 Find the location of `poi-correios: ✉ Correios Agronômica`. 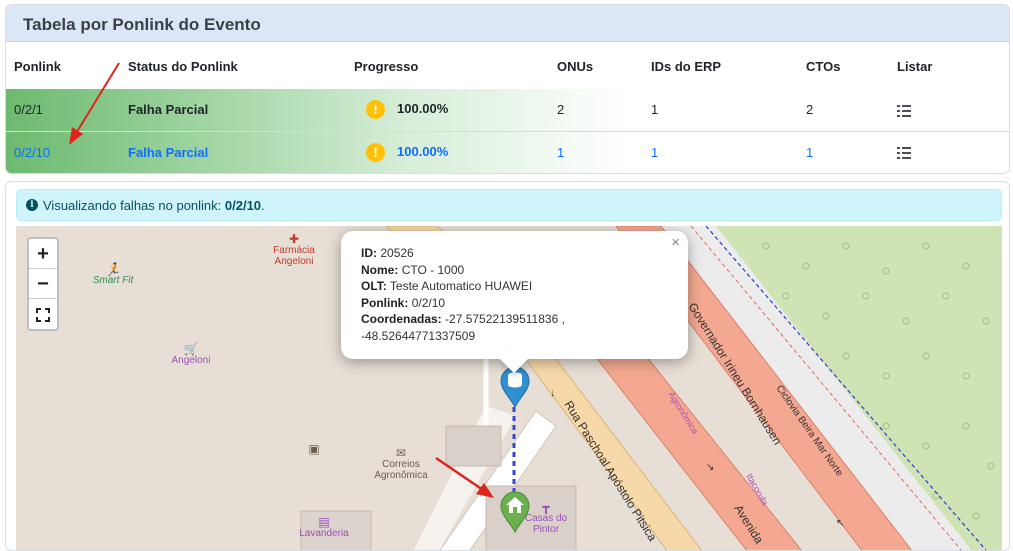

poi-correios: ✉ Correios Agronômica is located at coordinates (401, 463).